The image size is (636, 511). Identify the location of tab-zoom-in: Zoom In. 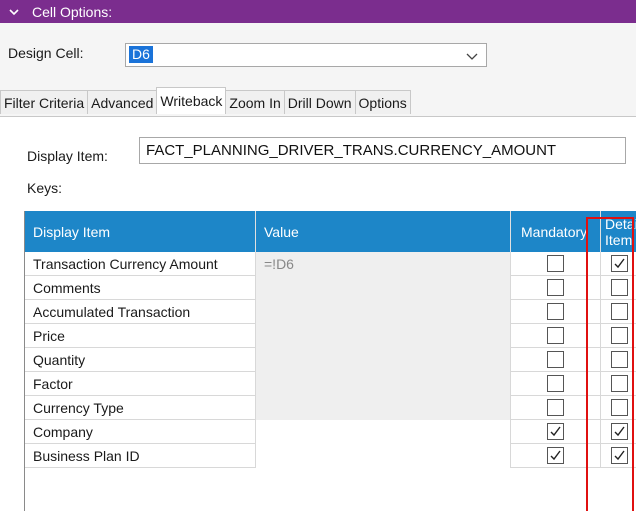
(255, 102).